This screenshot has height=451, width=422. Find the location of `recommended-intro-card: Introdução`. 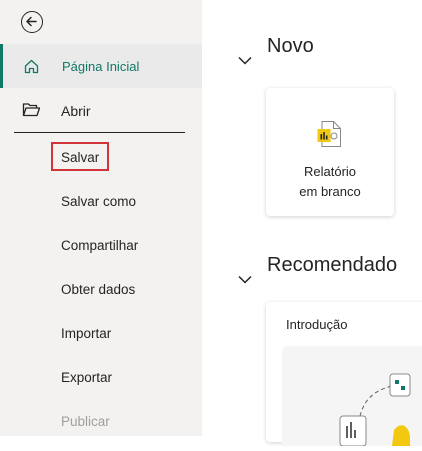

recommended-intro-card: Introdução is located at coordinates (344, 374).